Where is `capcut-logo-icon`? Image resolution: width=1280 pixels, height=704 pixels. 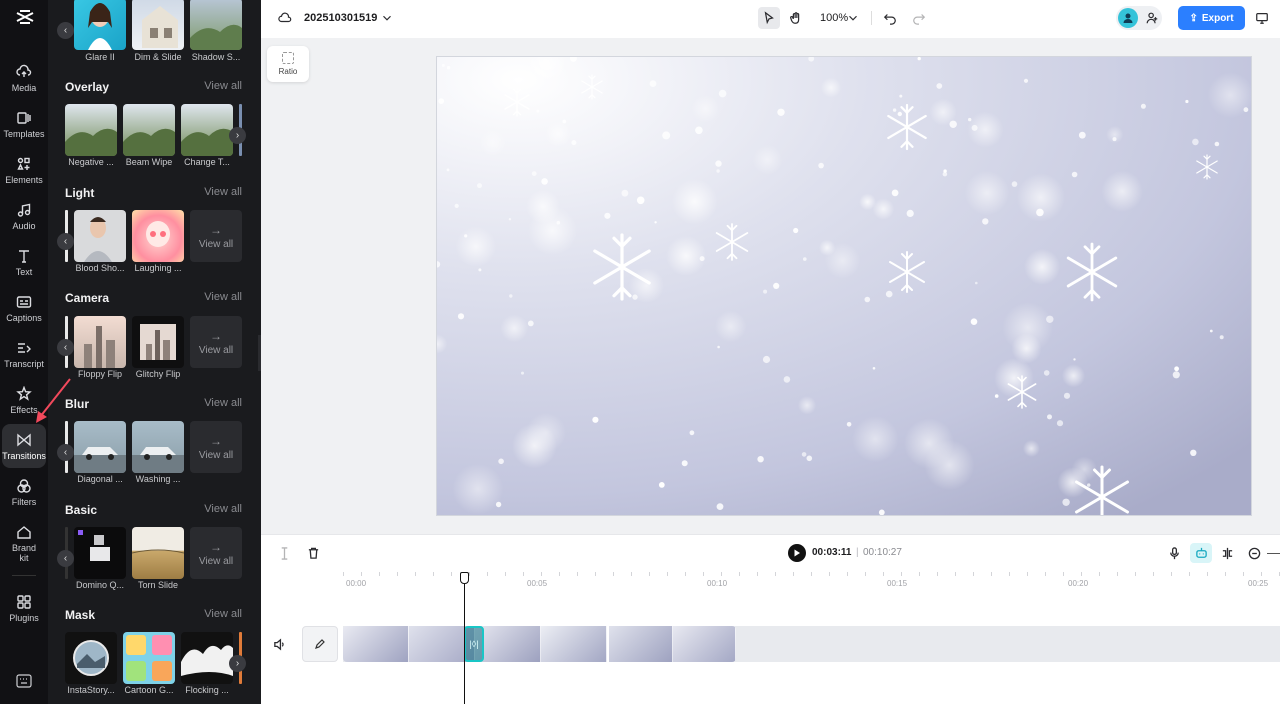
capcut-logo-icon is located at coordinates (25, 17).